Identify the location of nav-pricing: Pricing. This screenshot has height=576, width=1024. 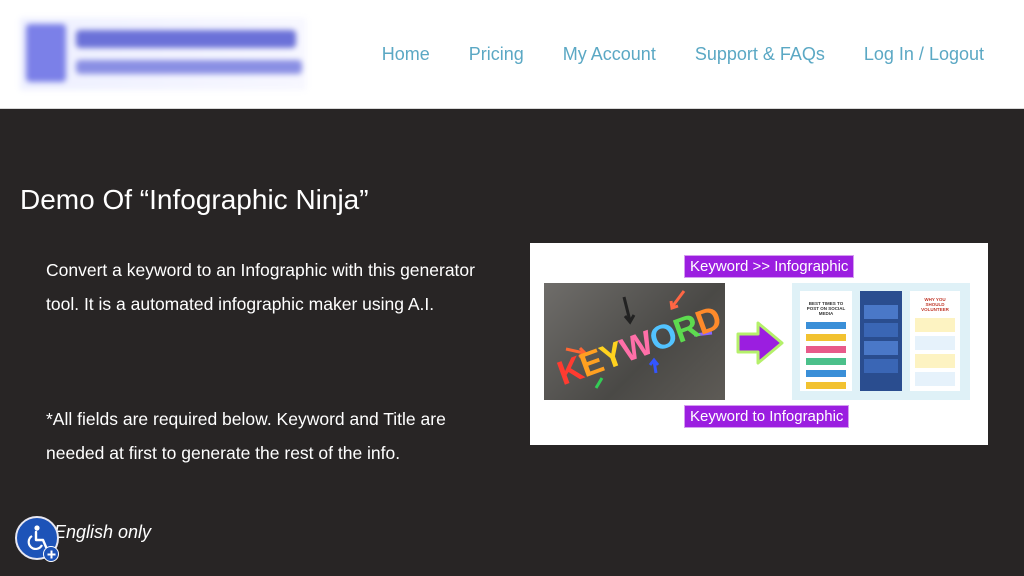
(496, 54).